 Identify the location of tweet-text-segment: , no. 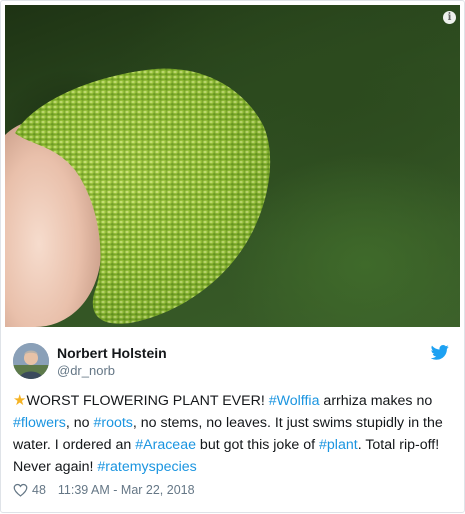
(79, 423).